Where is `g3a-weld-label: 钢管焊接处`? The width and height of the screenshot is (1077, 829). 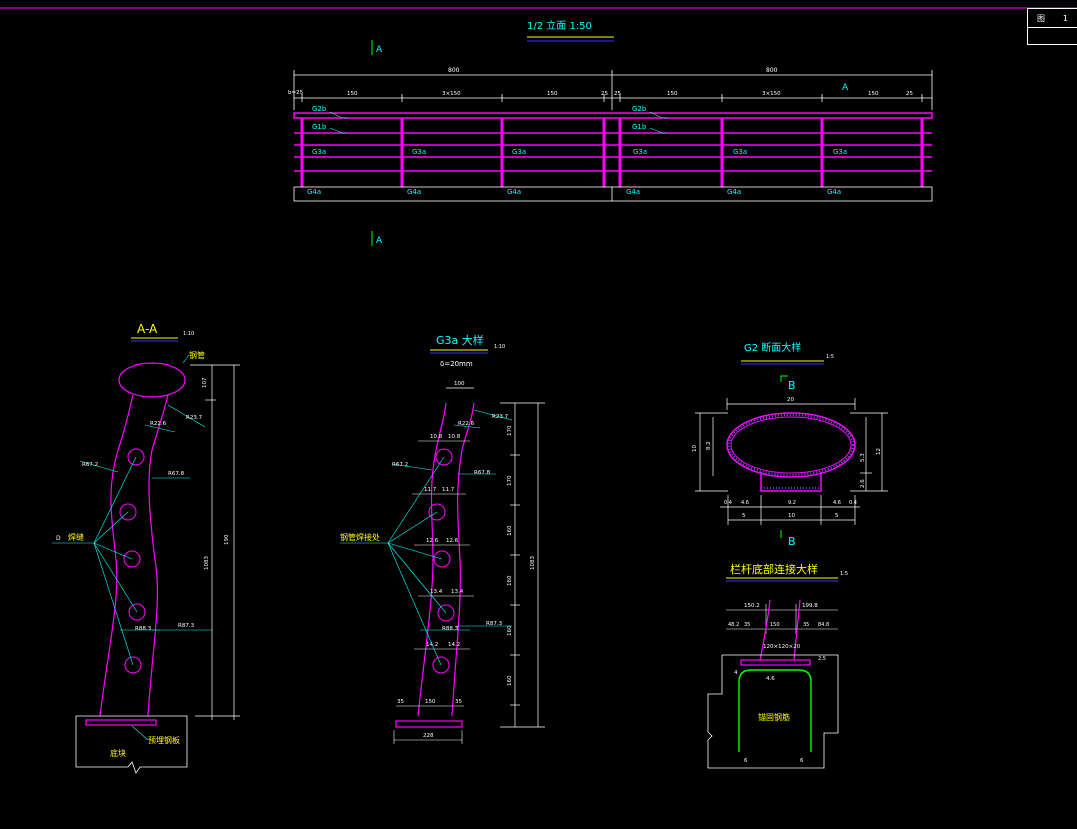 g3a-weld-label: 钢管焊接处 is located at coordinates (360, 537).